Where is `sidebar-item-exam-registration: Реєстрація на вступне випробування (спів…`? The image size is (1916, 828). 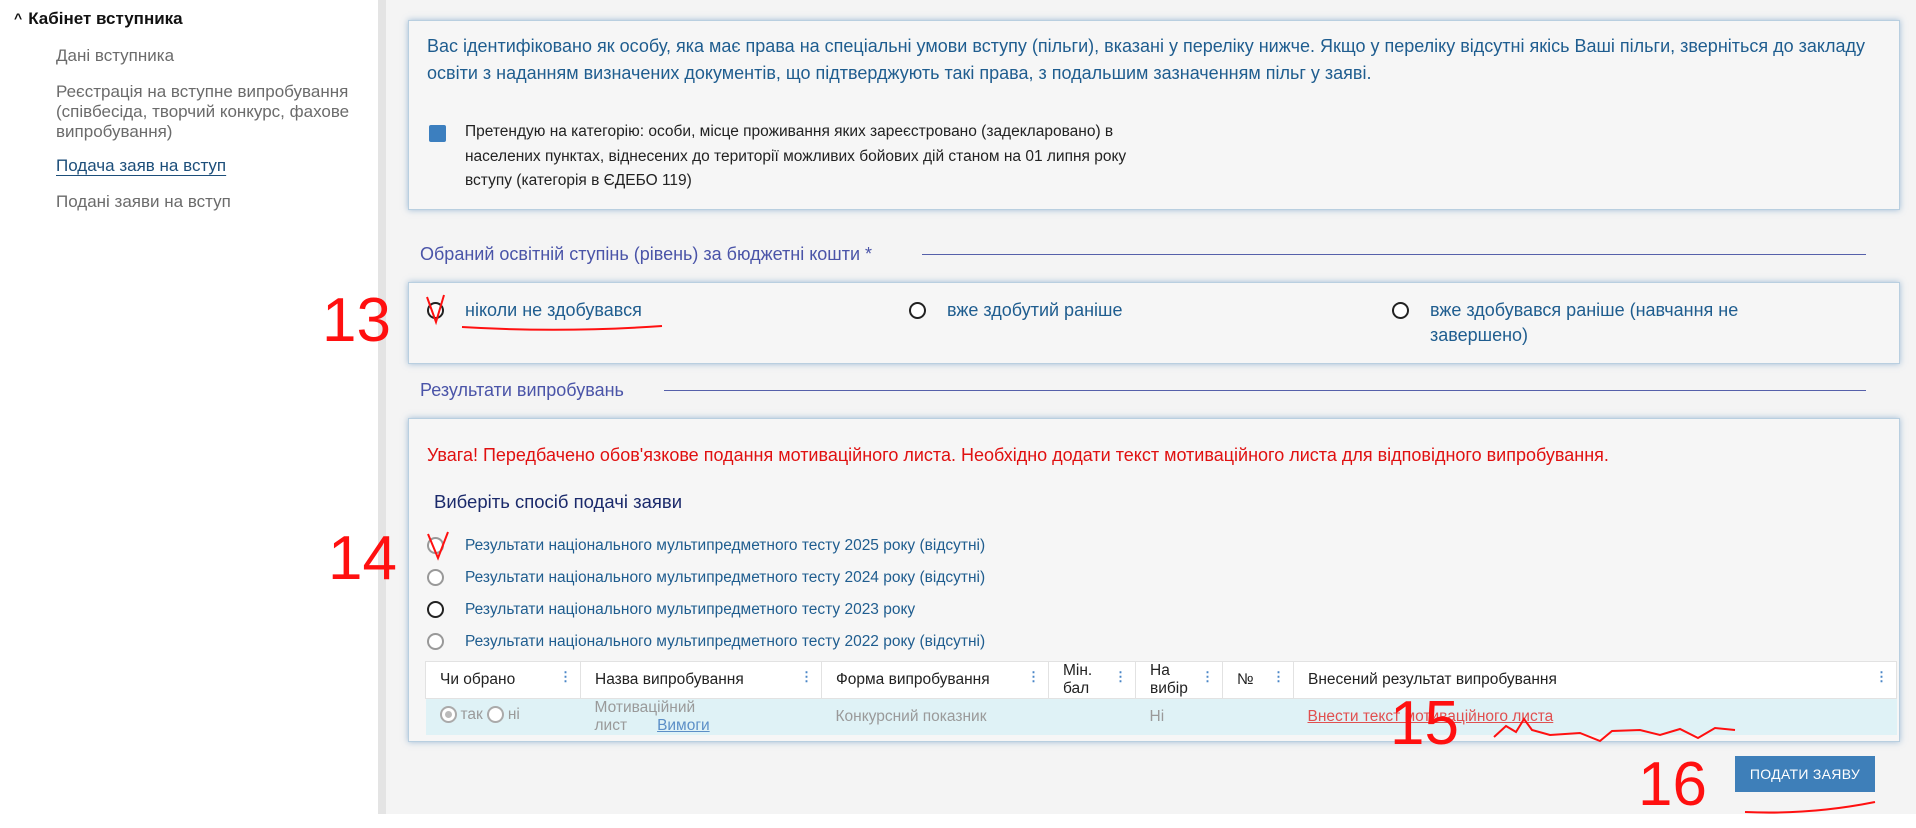 sidebar-item-exam-registration: Реєстрація на вступне випробування (спів… is located at coordinates (206, 112).